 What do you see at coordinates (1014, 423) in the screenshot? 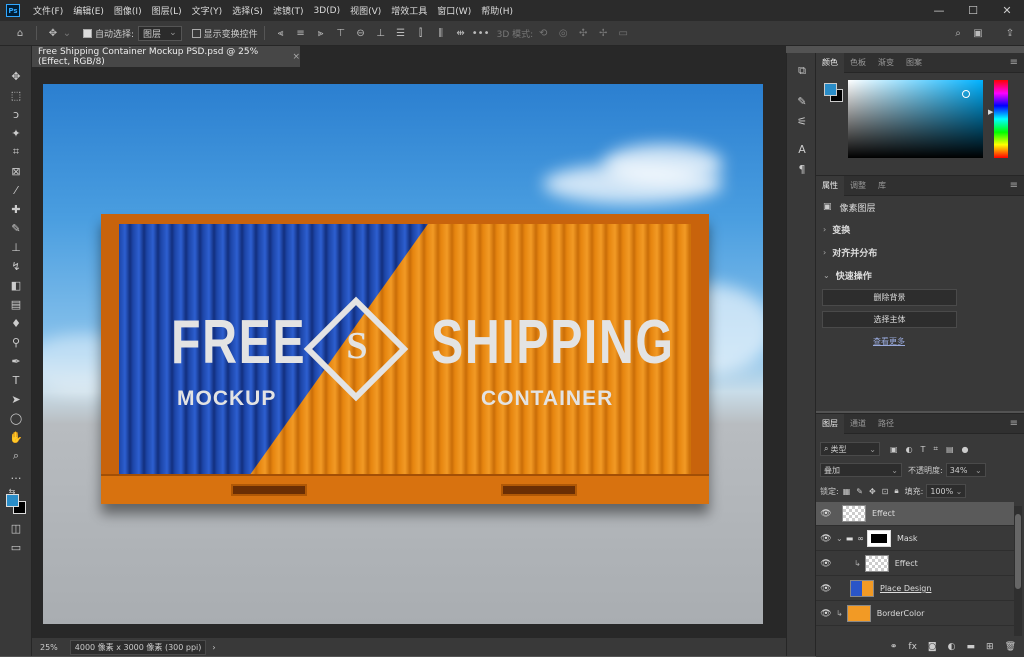
I see `panel-menu-icon: ≡` at bounding box center [1014, 423].